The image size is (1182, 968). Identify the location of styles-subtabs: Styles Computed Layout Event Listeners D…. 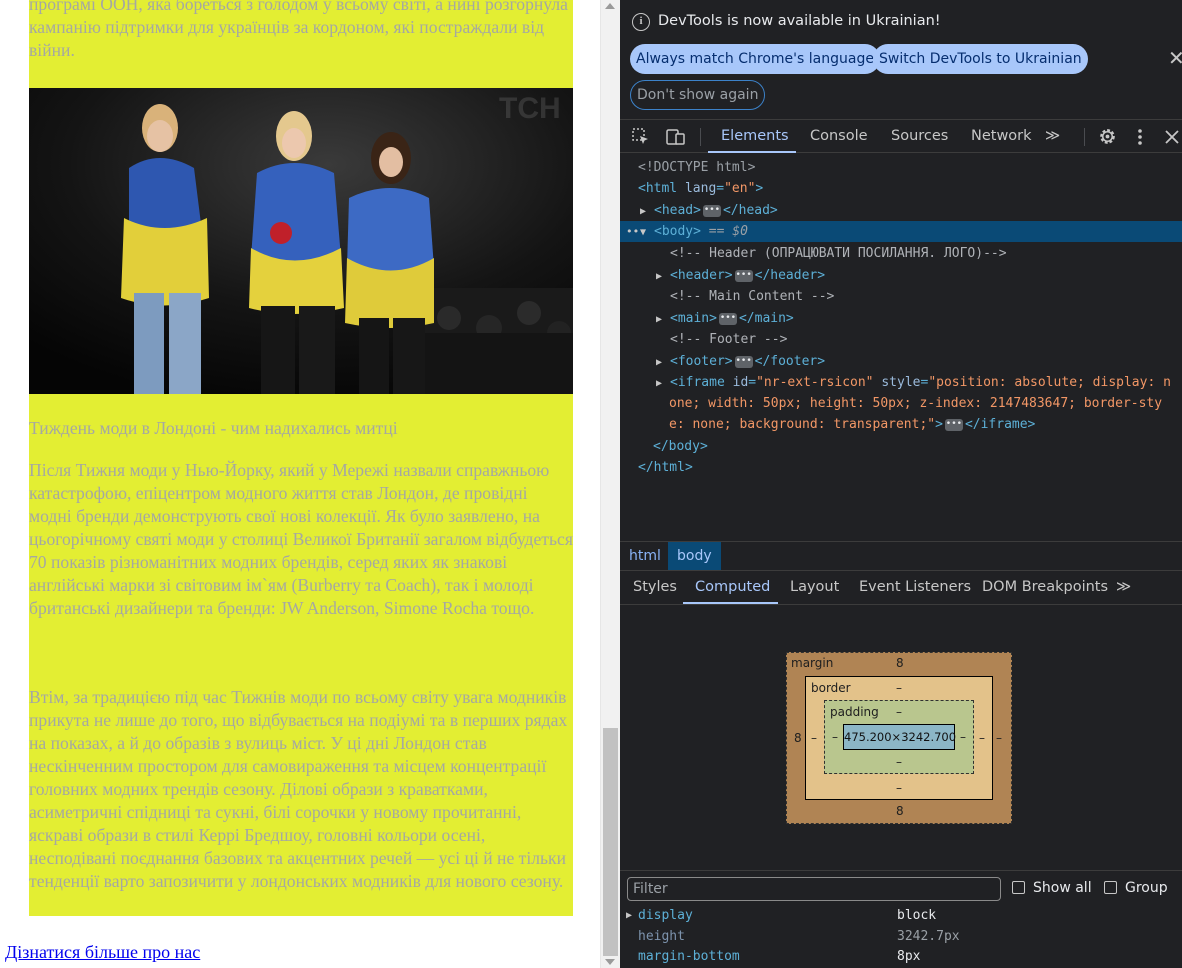
(901, 587).